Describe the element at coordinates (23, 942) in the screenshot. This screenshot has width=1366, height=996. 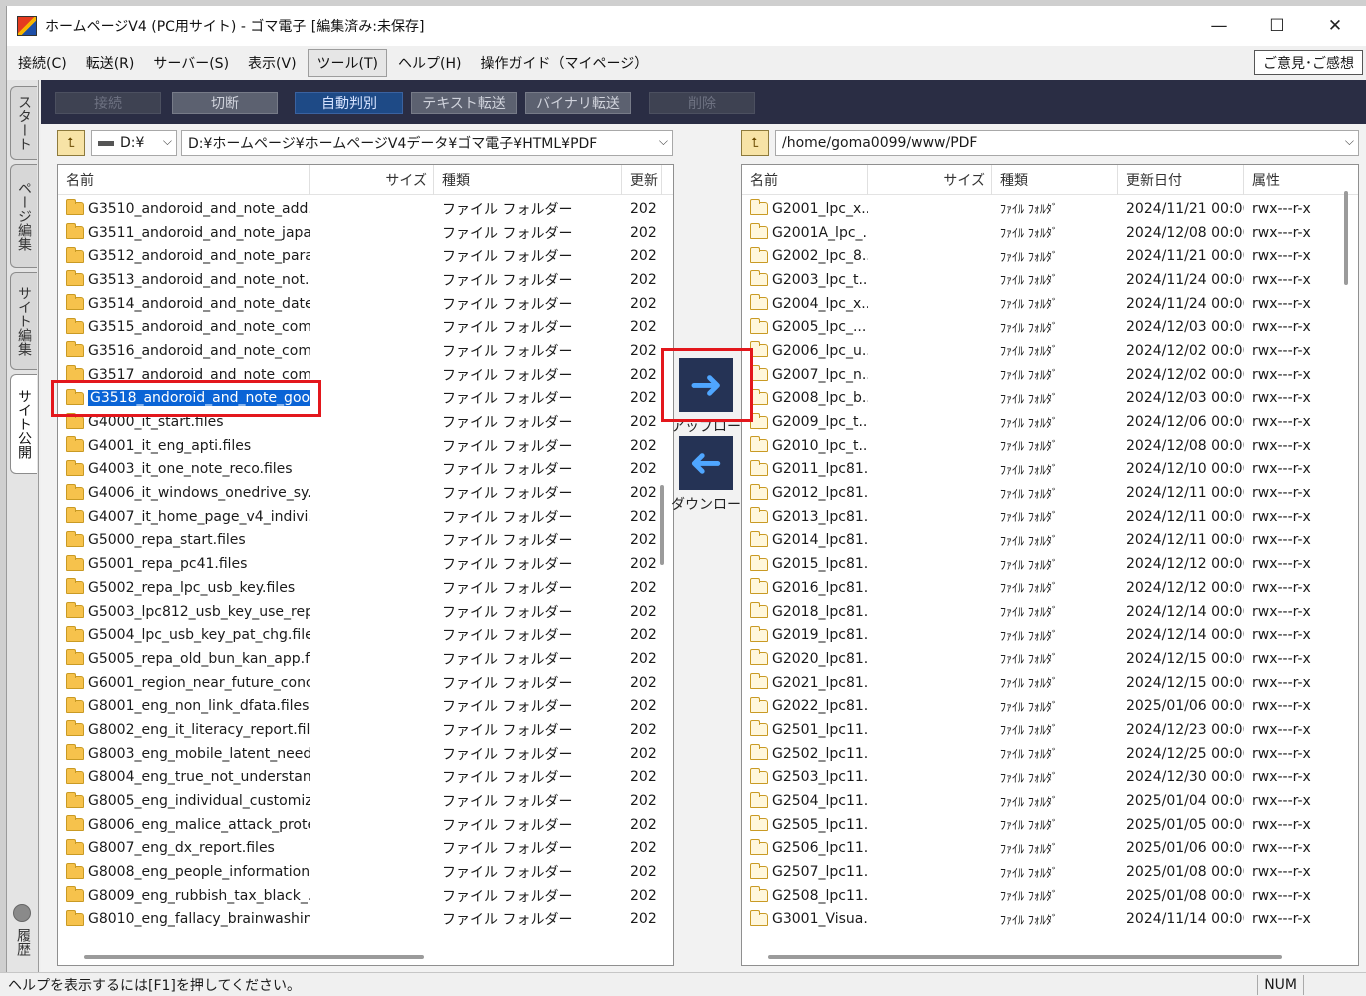
I see `history-label: 履歴` at that location.